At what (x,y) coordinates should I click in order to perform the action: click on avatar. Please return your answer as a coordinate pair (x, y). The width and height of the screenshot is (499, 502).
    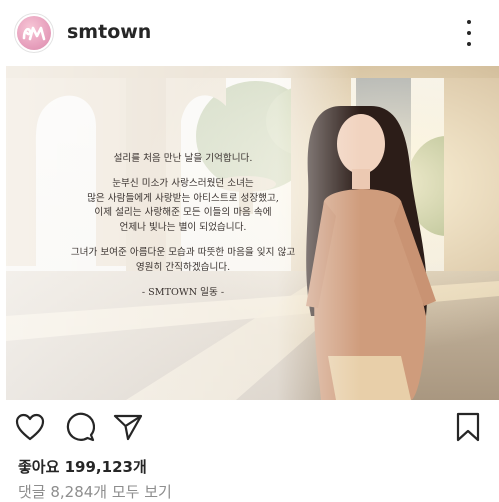
    Looking at the image, I should click on (34, 33).